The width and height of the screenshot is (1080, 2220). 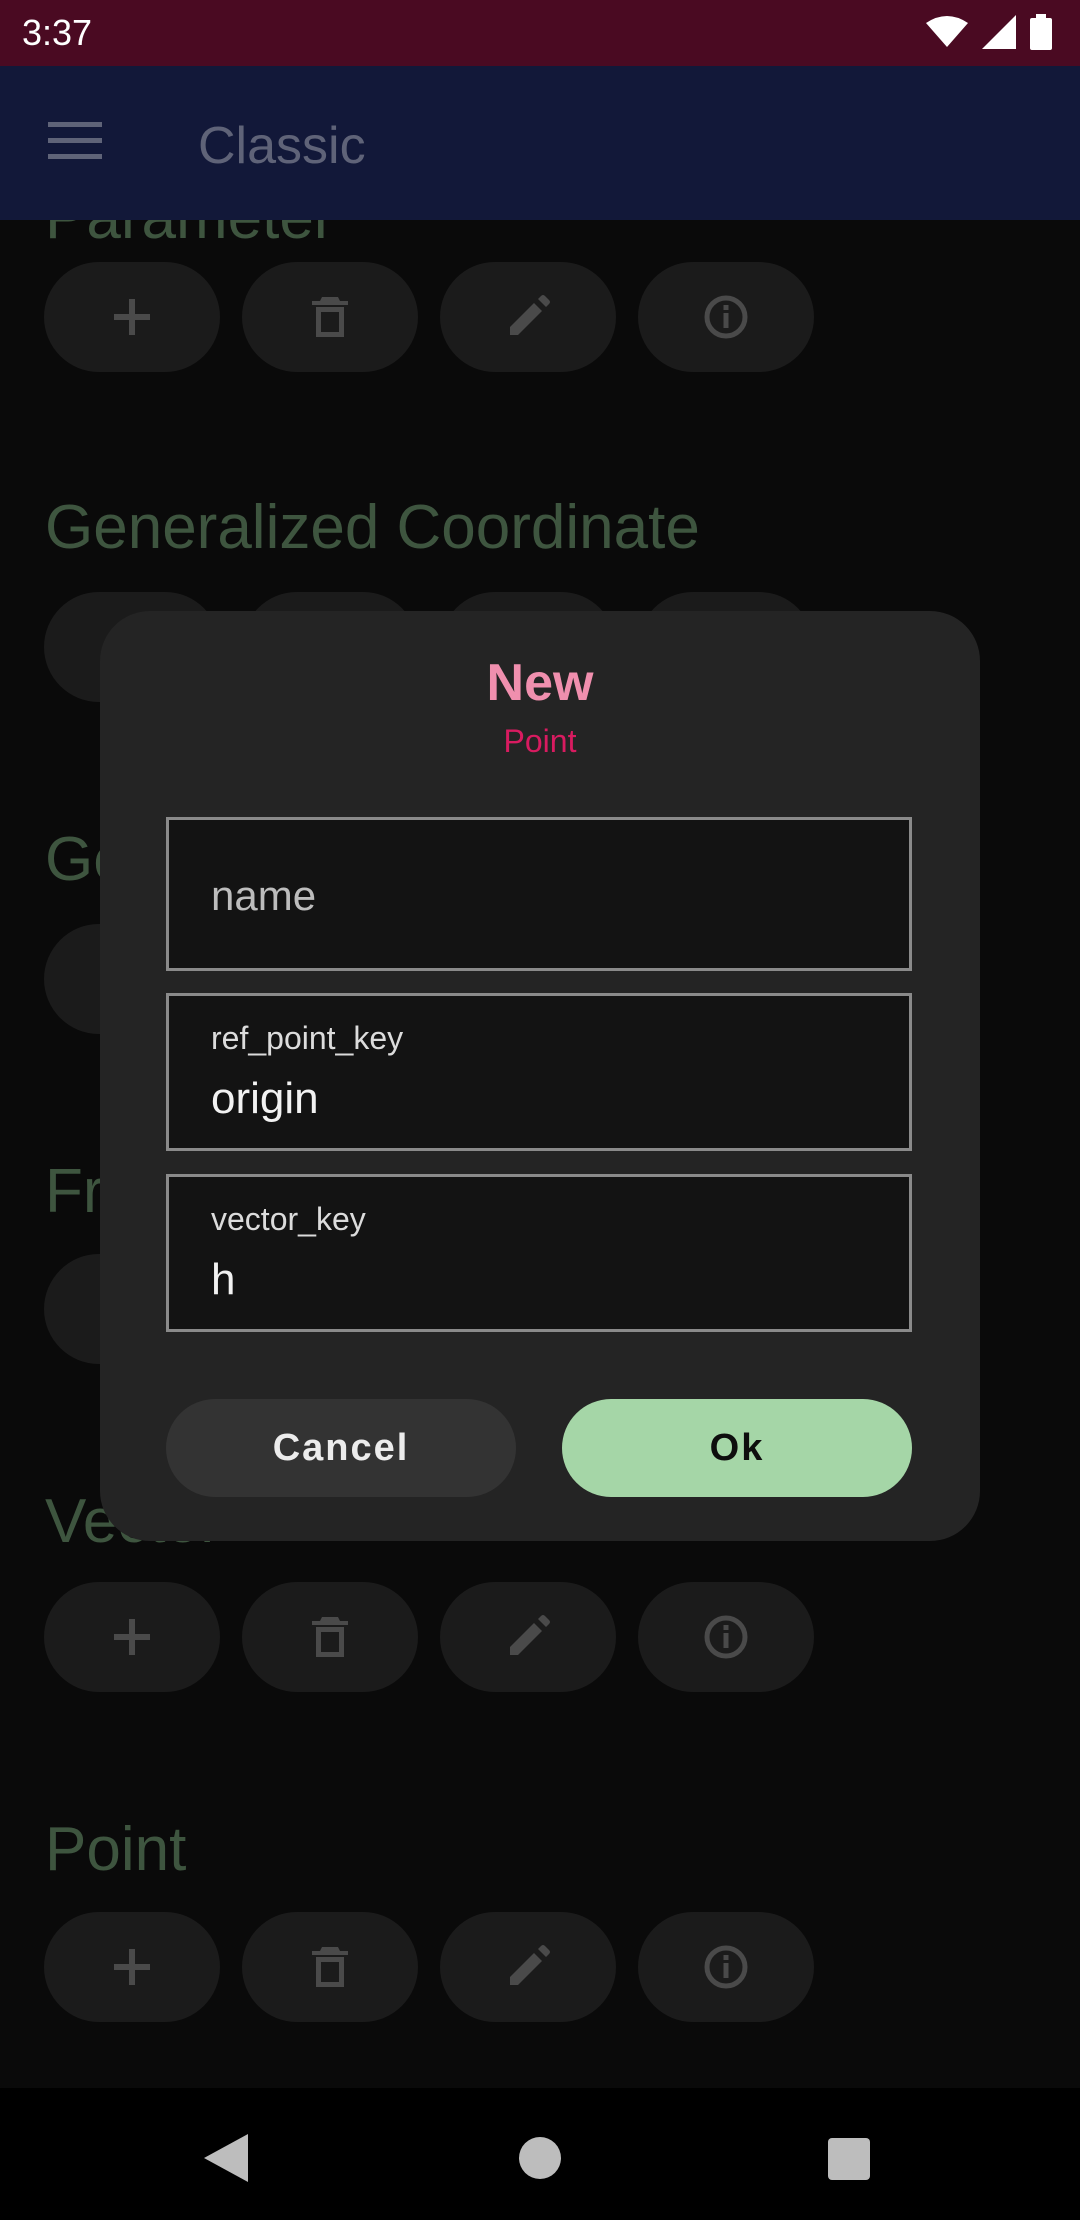 I want to click on signal-icon, so click(x=999, y=32).